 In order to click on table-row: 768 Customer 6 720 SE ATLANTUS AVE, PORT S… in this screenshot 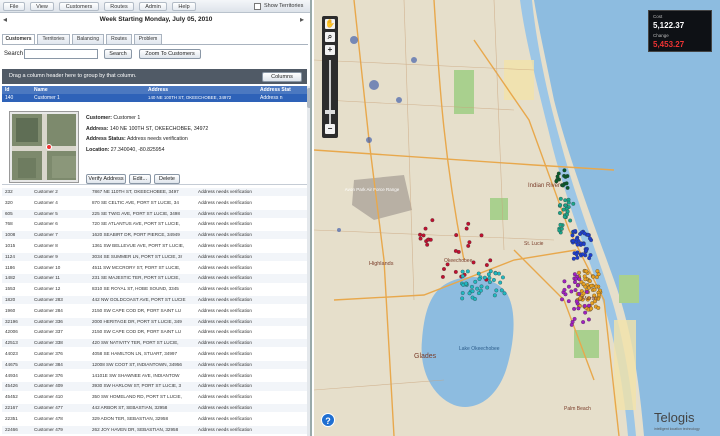, I will do `click(154, 224)`.